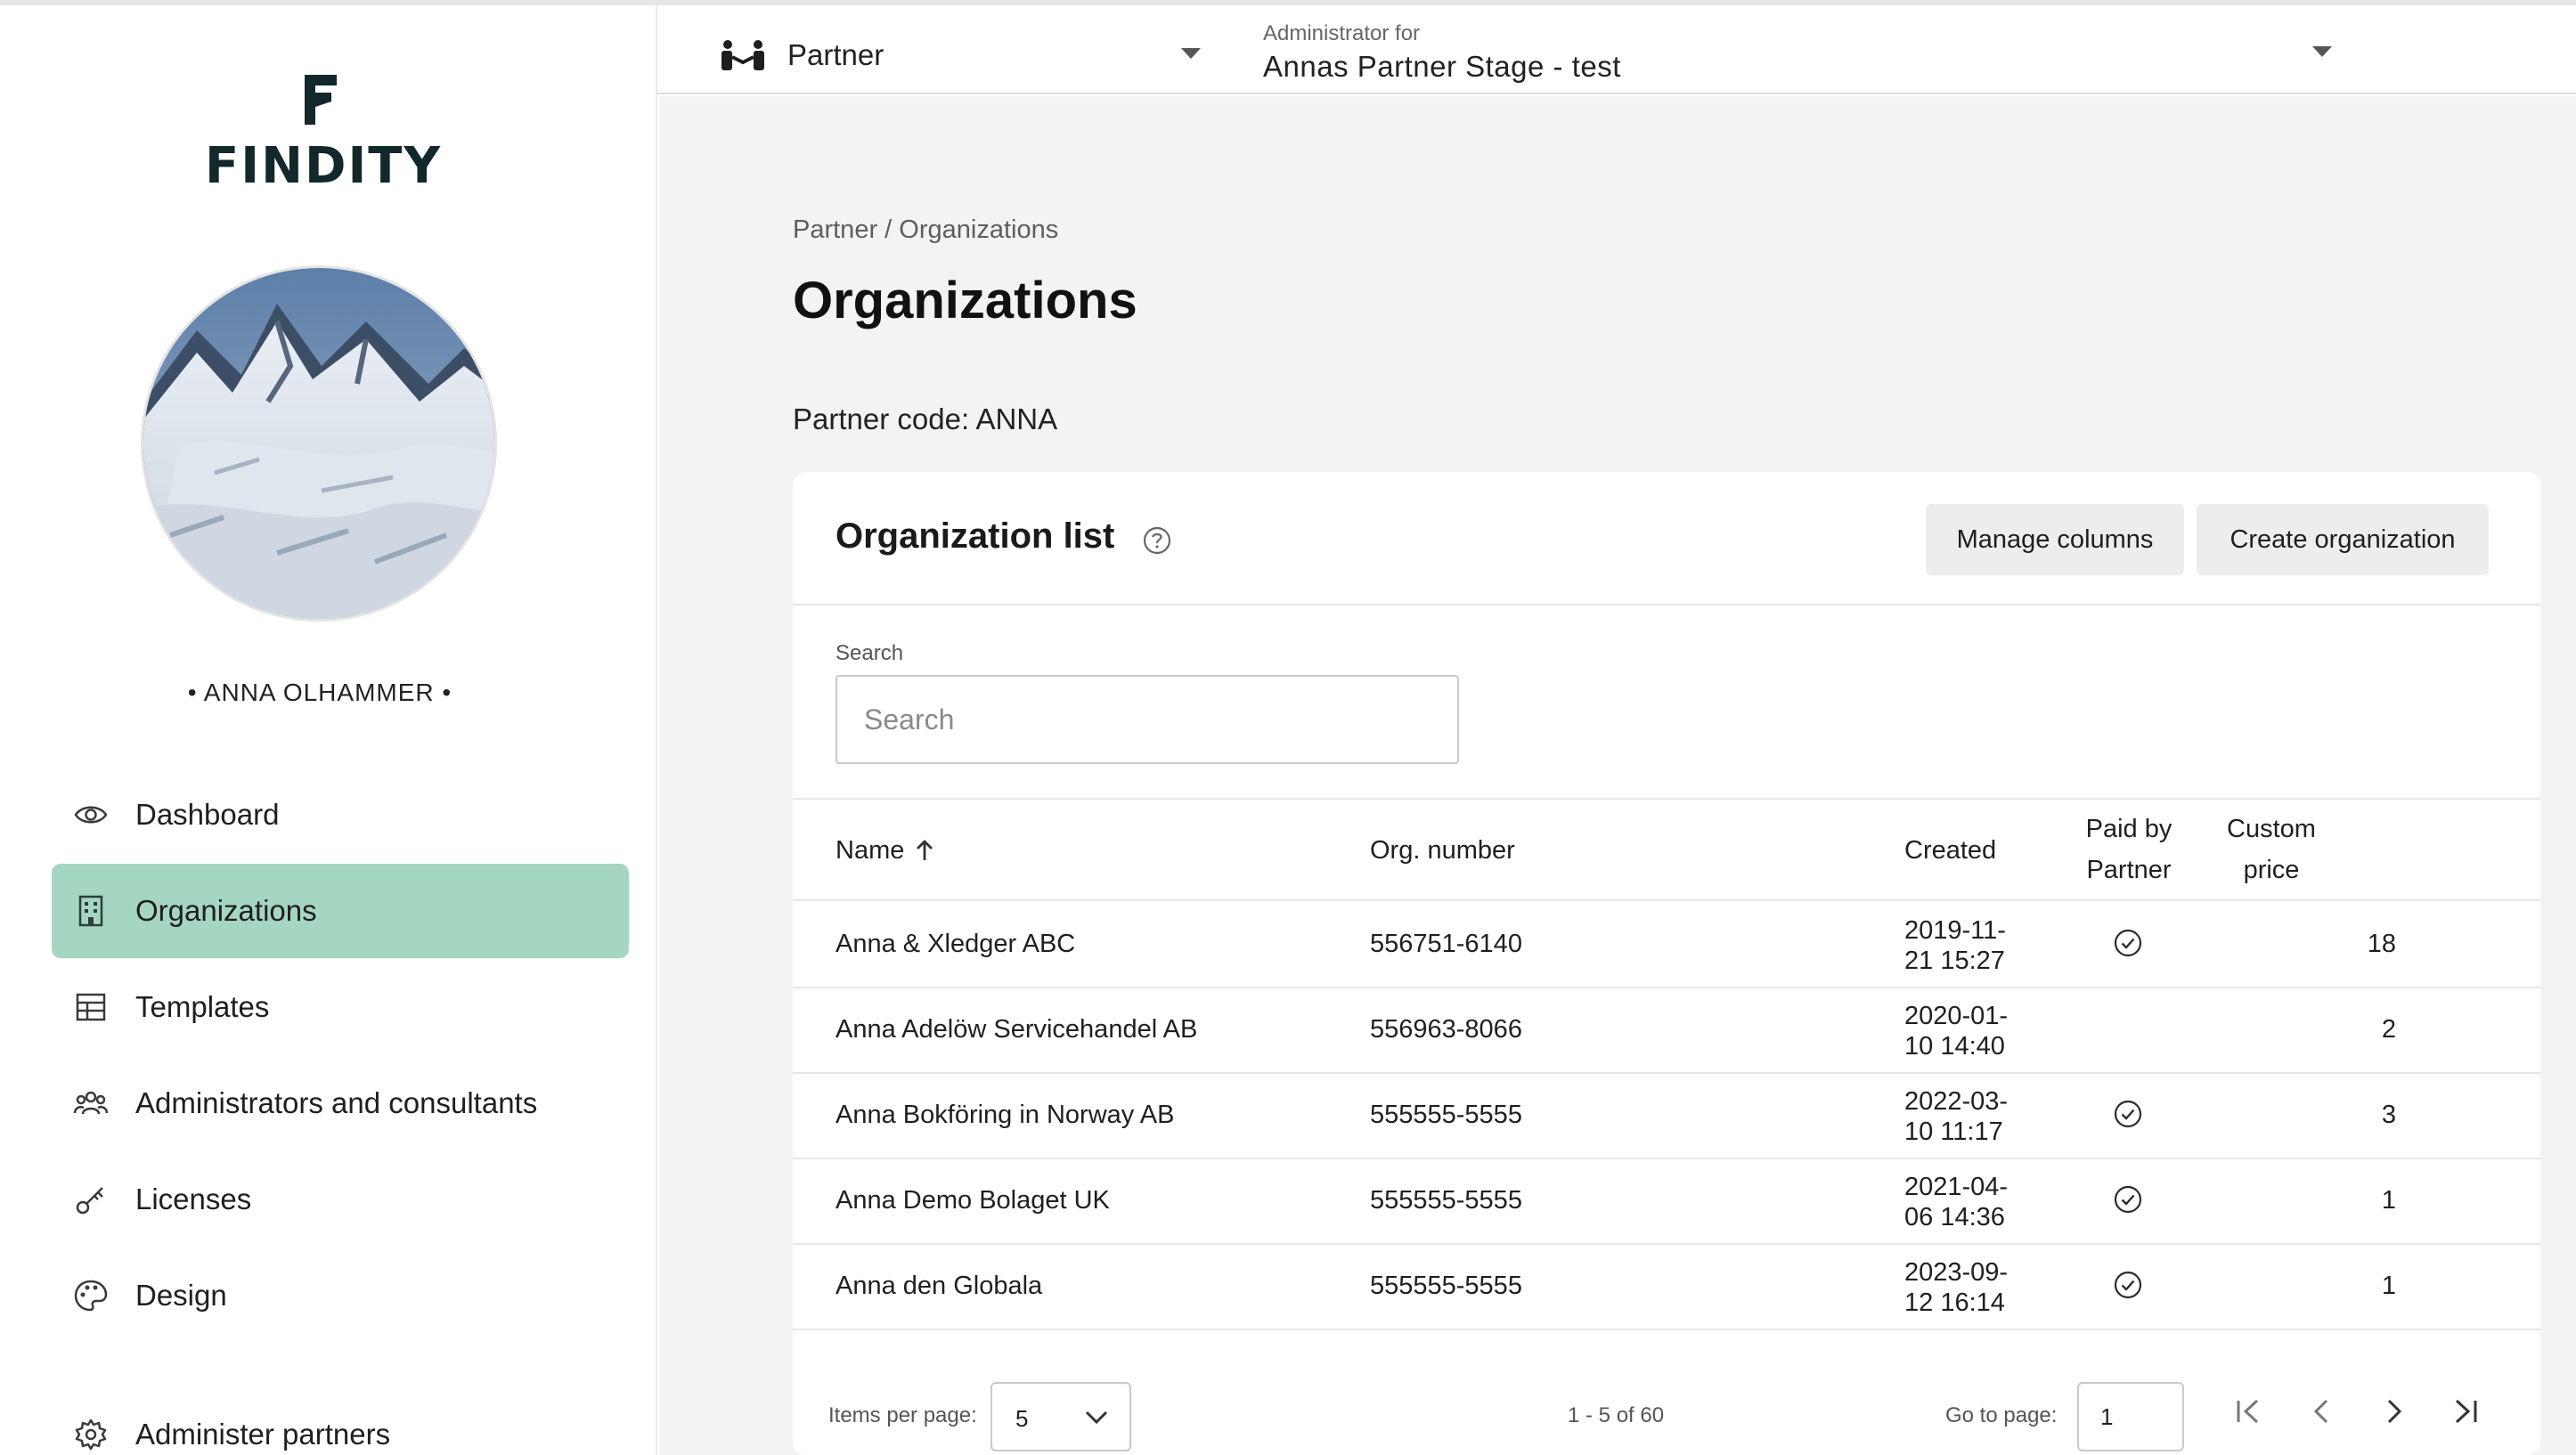 The width and height of the screenshot is (2576, 1455). I want to click on logo-wordmark: FINDITY, so click(324, 166).